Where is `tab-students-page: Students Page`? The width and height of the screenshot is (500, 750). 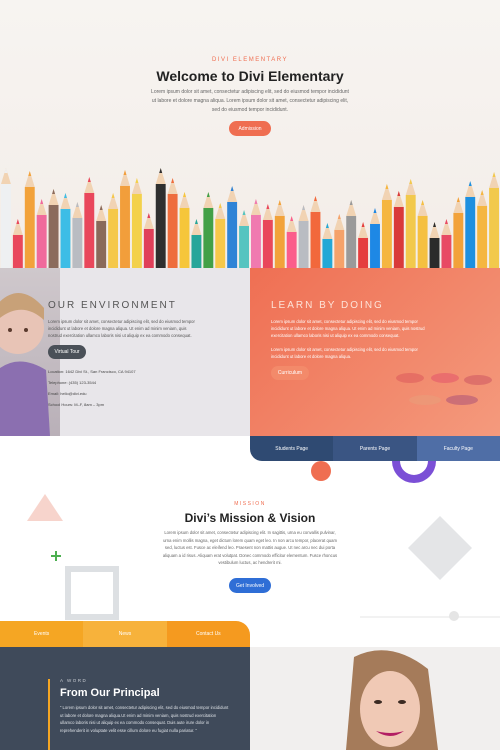 tab-students-page: Students Page is located at coordinates (292, 448).